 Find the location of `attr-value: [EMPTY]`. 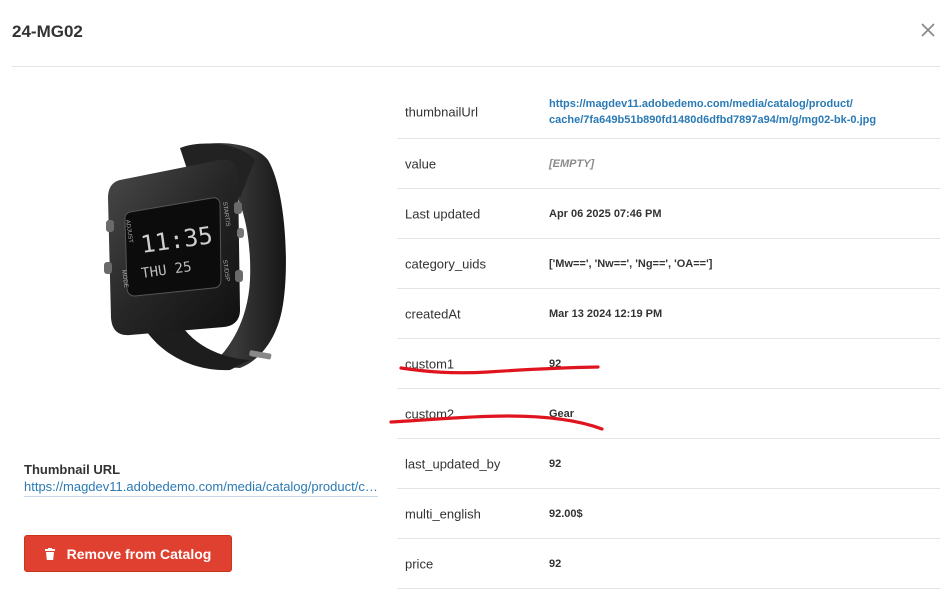

attr-value: [EMPTY] is located at coordinates (572, 163).